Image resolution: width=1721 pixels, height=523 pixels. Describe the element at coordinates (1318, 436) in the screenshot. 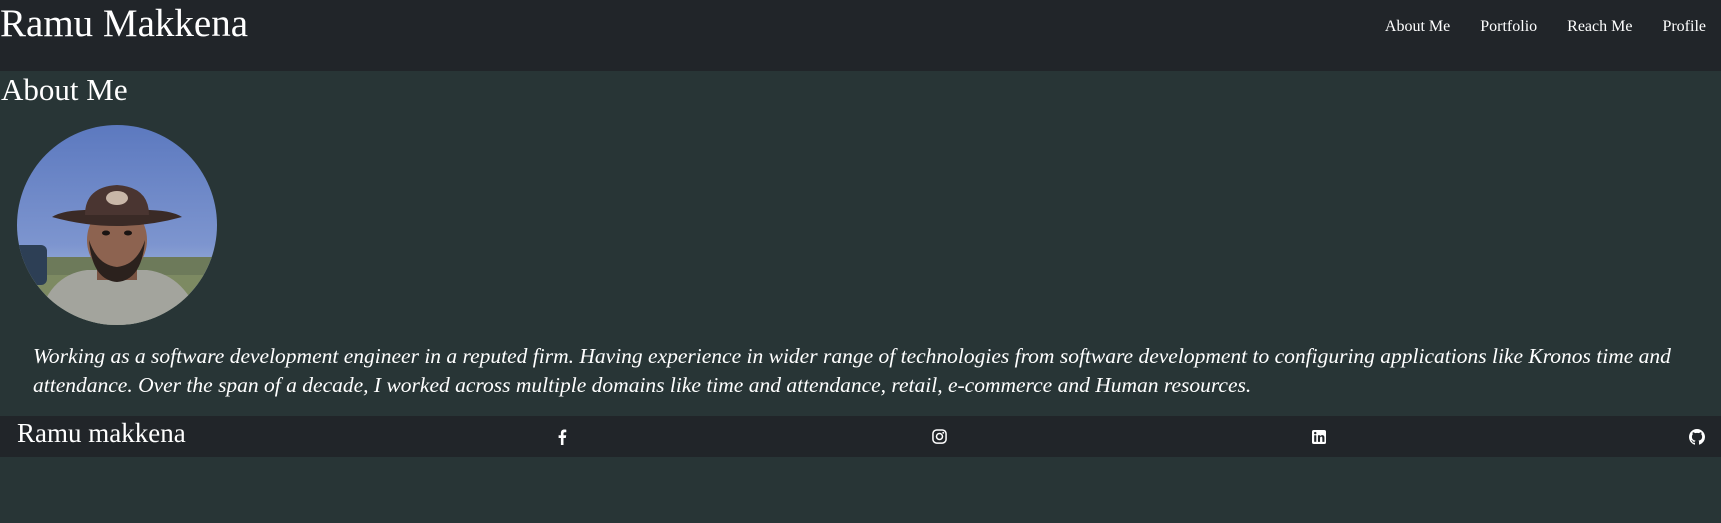

I see `linkedin-icon` at that location.